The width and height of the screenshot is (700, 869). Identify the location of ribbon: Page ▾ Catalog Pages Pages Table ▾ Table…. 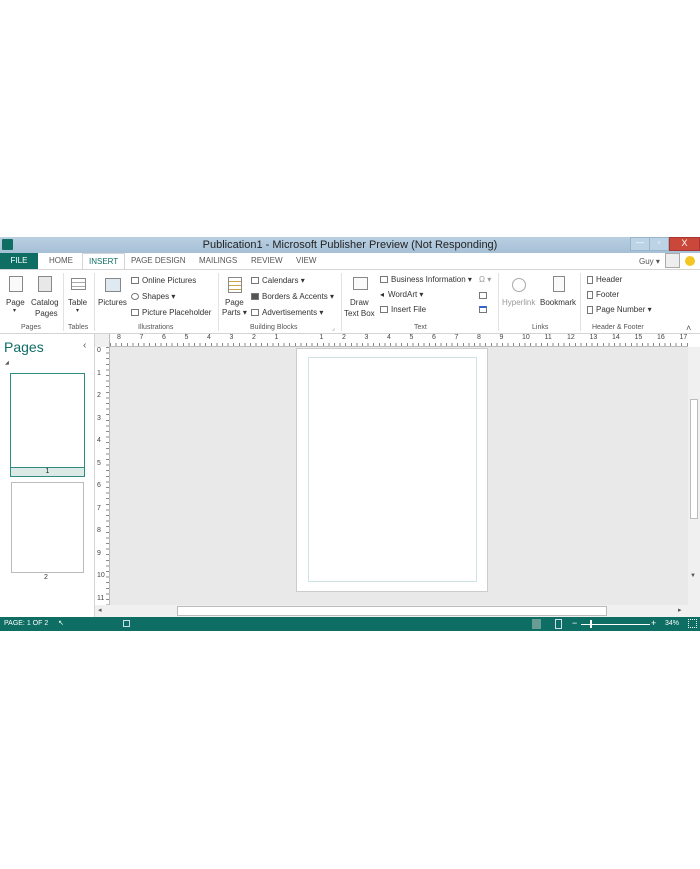
(350, 301).